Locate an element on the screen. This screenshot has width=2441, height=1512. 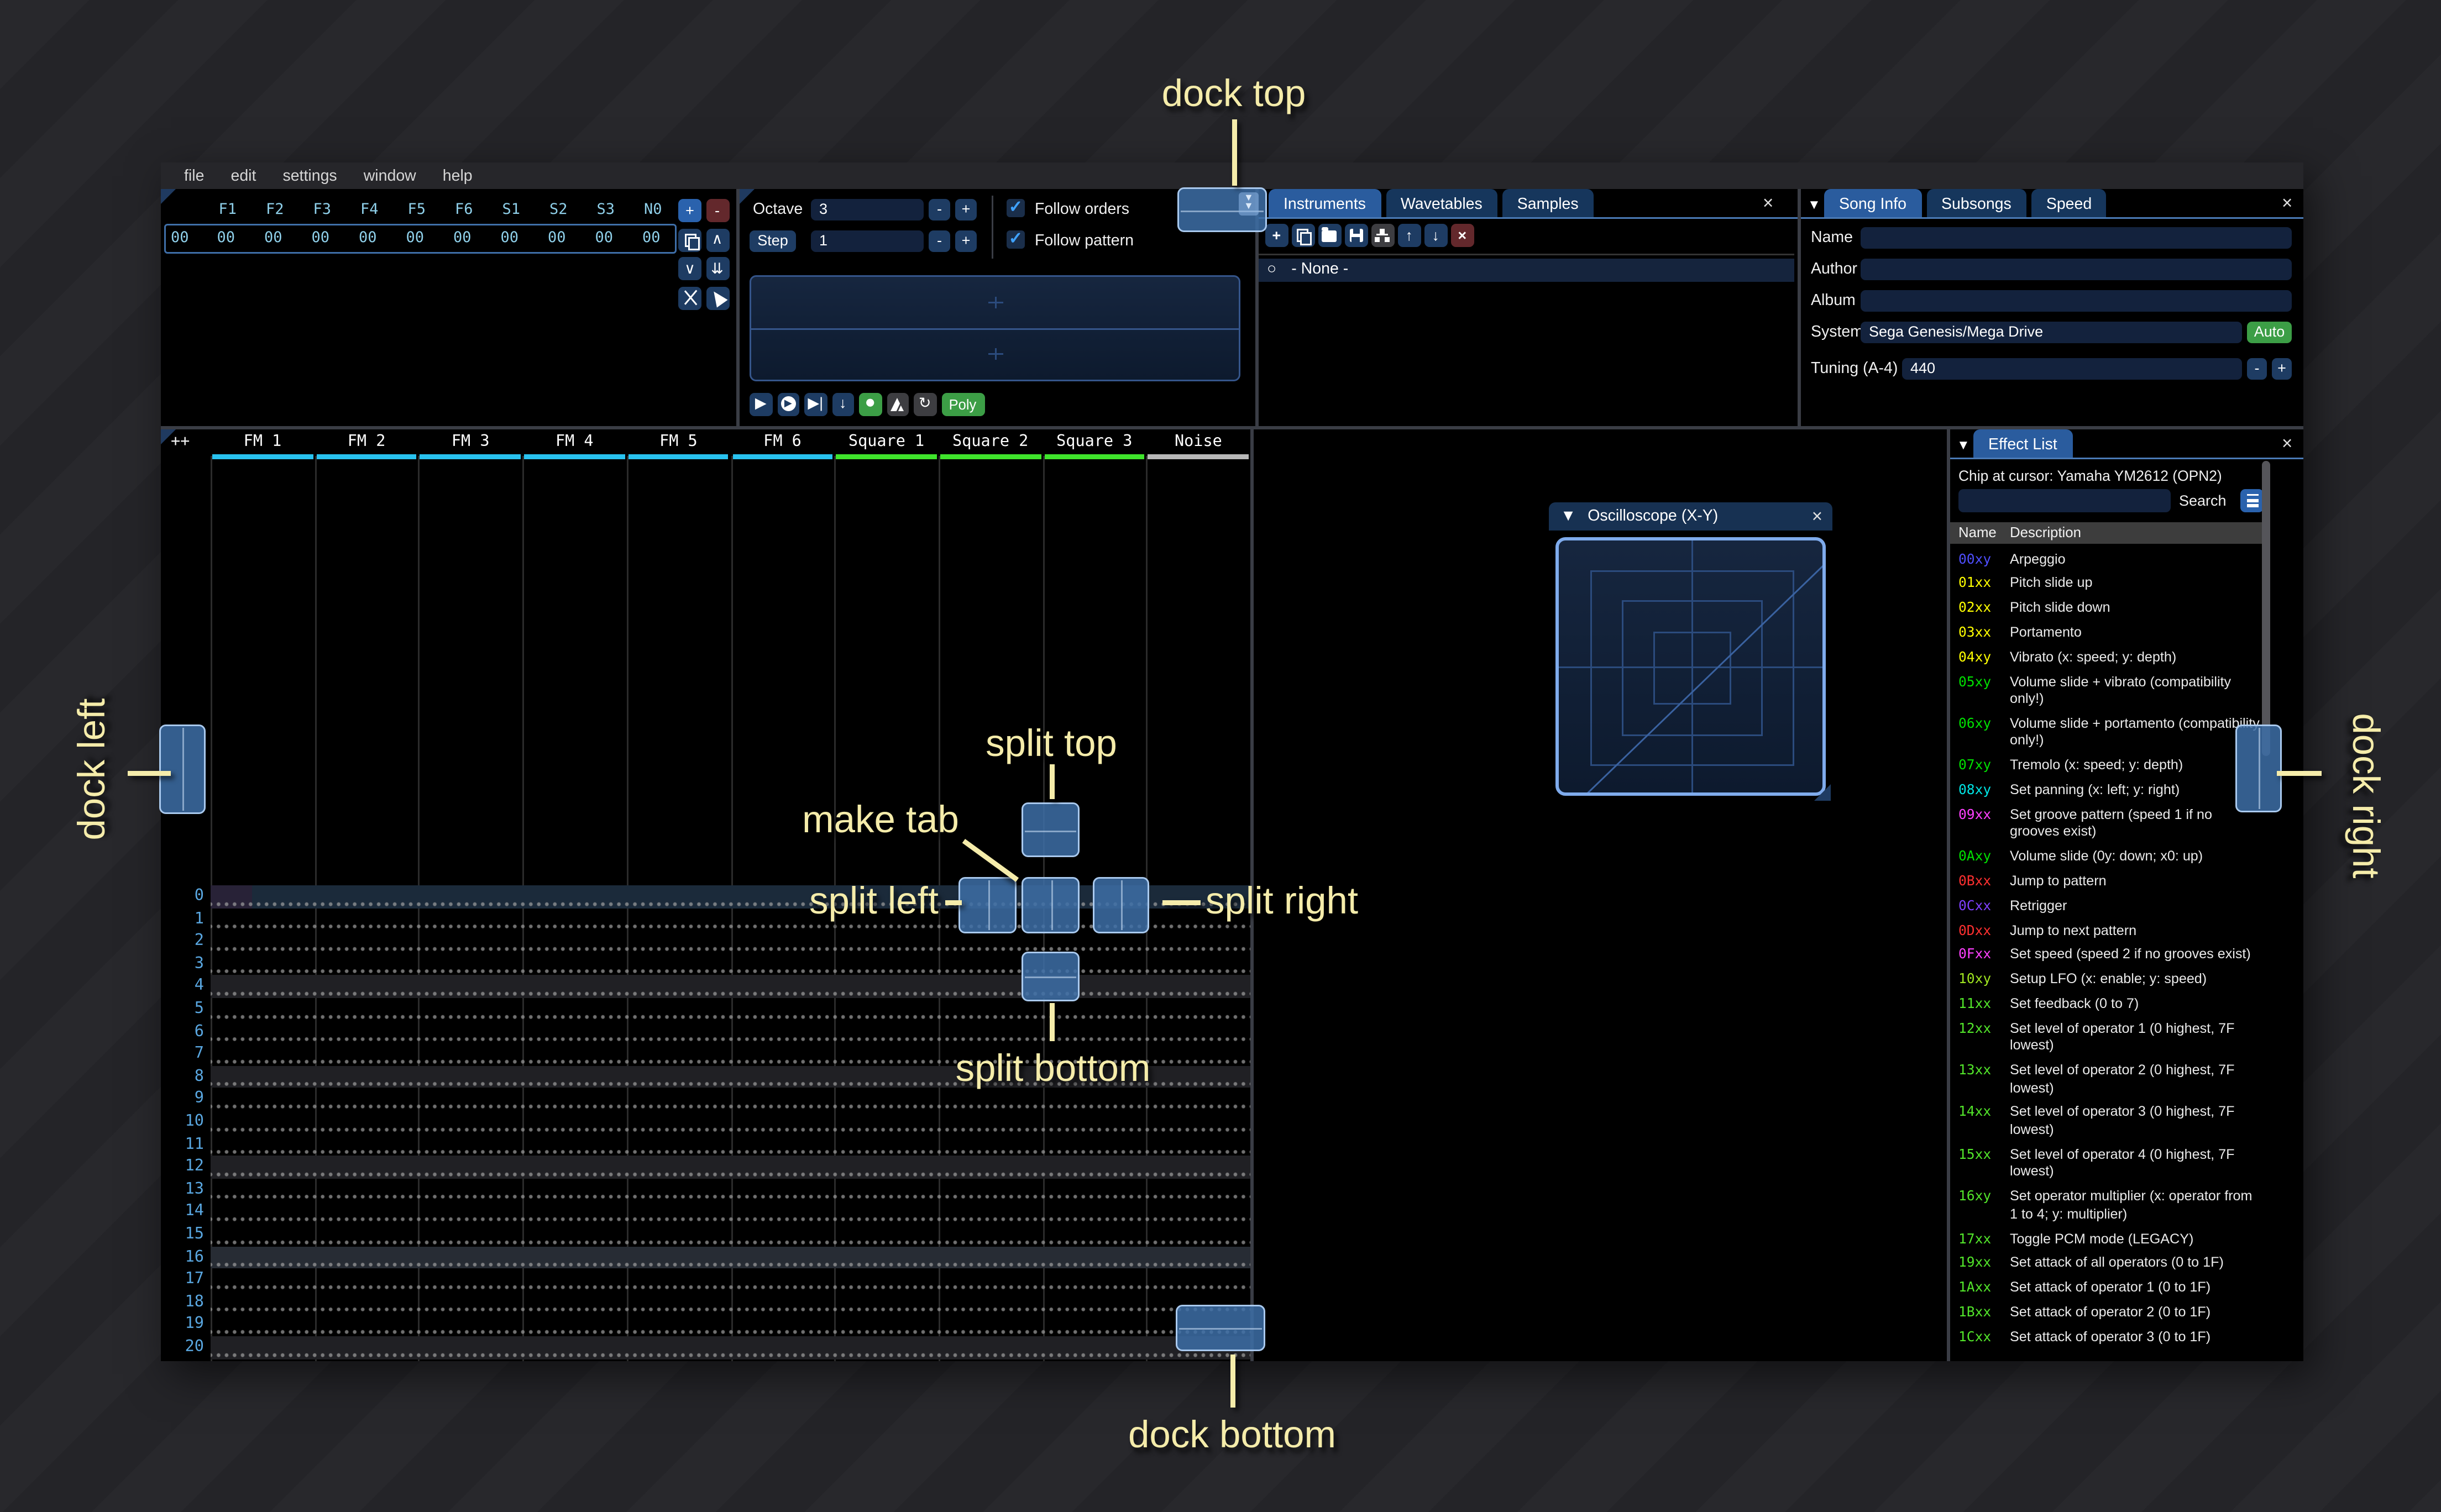
effect-row: 17xx Toggle PCM mode (LEGACY) is located at coordinates (2107, 1238).